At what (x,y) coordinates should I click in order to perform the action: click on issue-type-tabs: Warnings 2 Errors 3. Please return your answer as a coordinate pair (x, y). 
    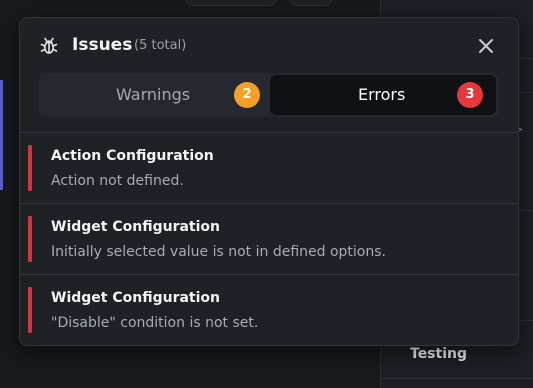
    Looking at the image, I should click on (269, 95).